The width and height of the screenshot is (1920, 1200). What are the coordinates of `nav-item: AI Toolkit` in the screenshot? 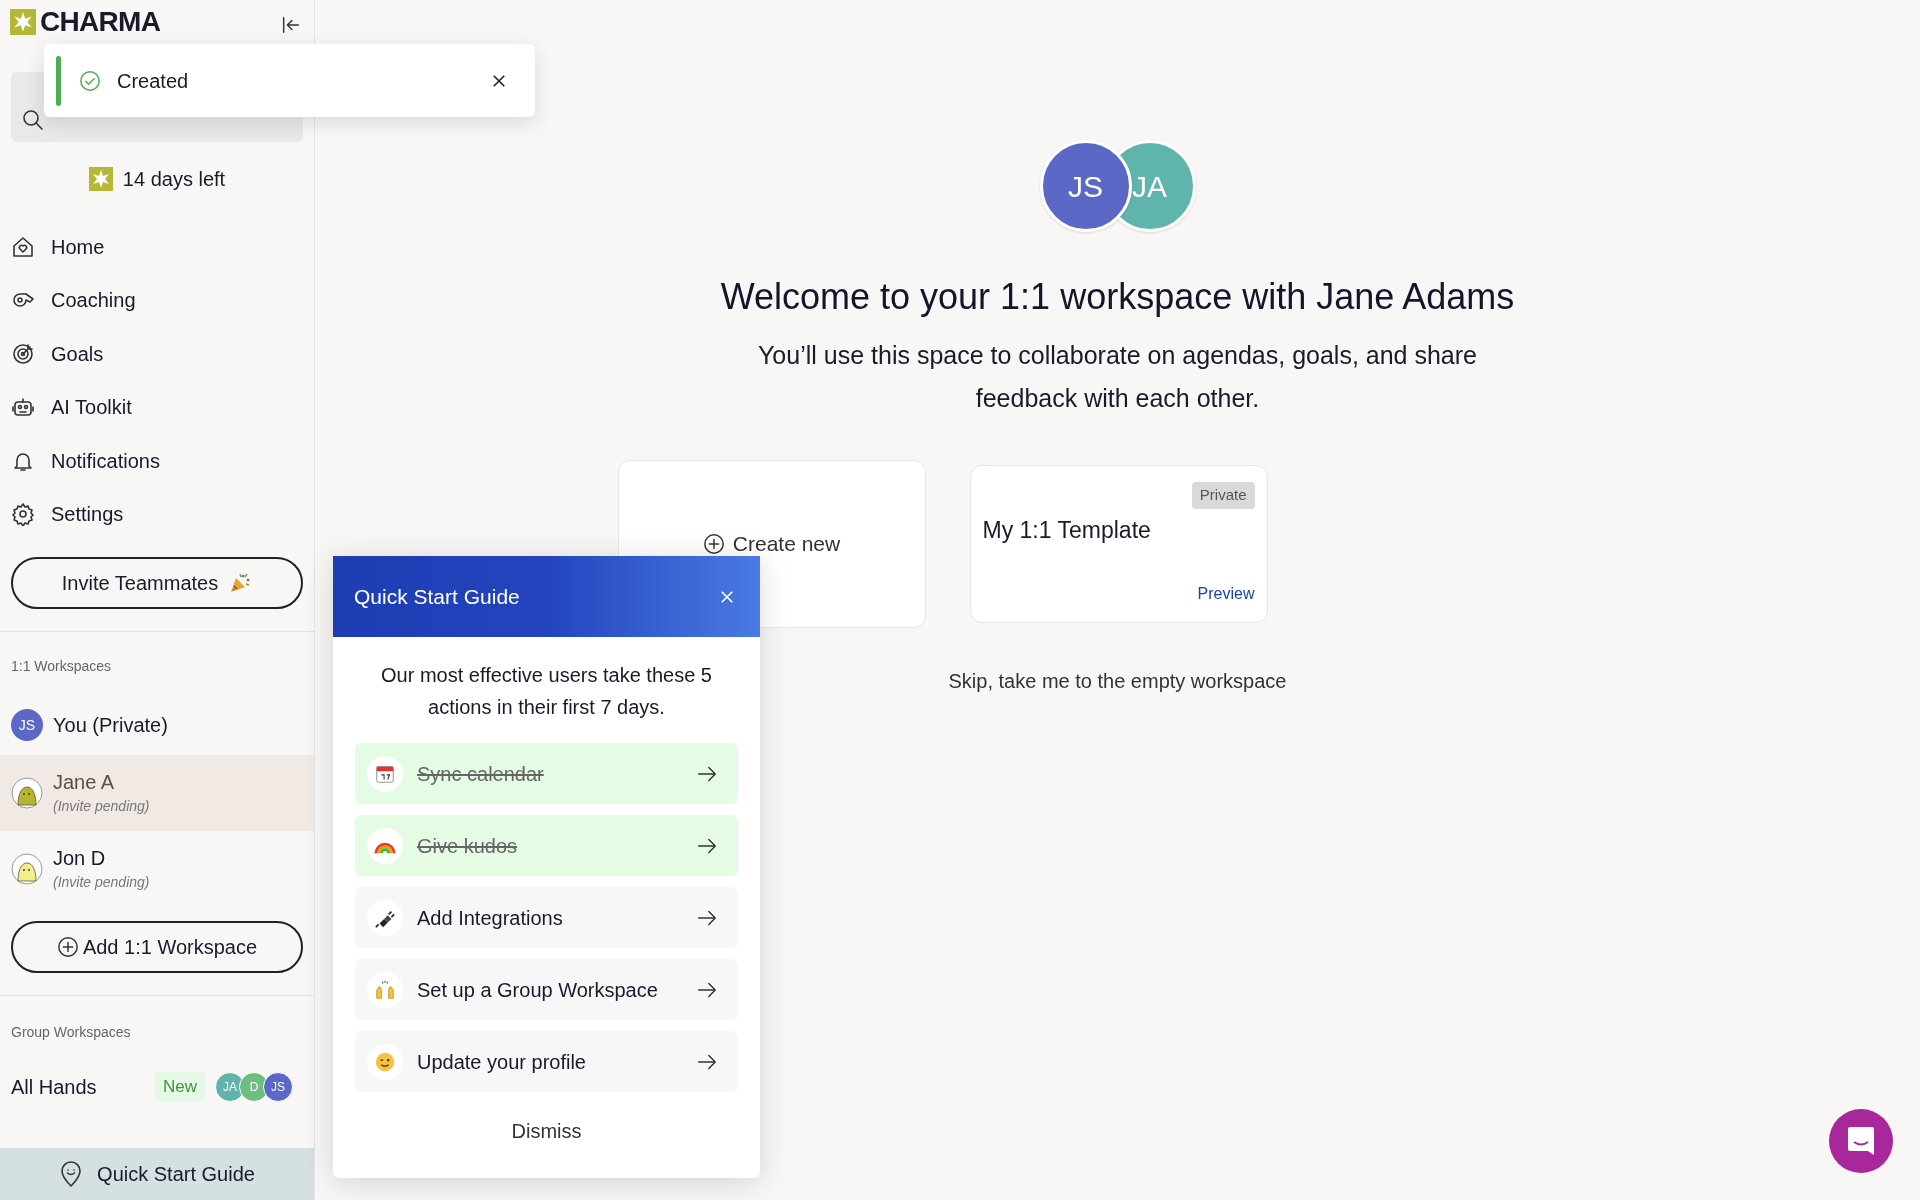 It's located at (157, 407).